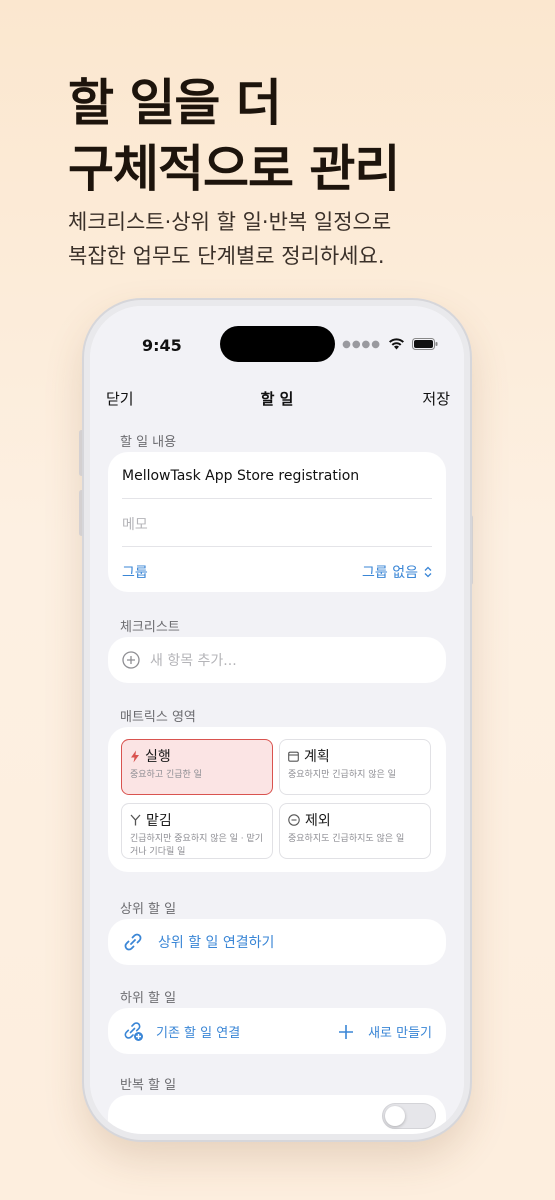 This screenshot has height=1200, width=555. I want to click on matrix-cell-title: 제외, so click(318, 821).